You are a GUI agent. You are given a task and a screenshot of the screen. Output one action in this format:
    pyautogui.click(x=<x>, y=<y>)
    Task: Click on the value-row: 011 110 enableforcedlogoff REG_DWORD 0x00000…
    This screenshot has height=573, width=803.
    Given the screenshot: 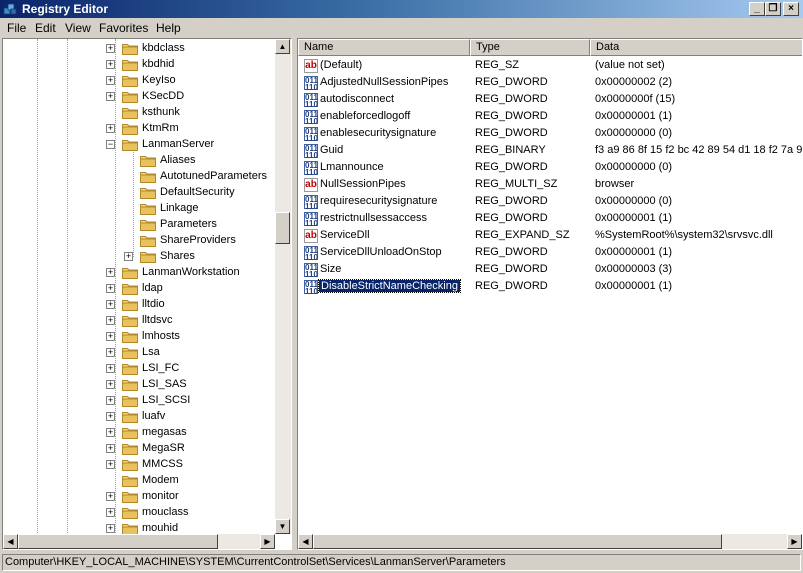 What is the action you would take?
    pyautogui.click(x=550, y=117)
    